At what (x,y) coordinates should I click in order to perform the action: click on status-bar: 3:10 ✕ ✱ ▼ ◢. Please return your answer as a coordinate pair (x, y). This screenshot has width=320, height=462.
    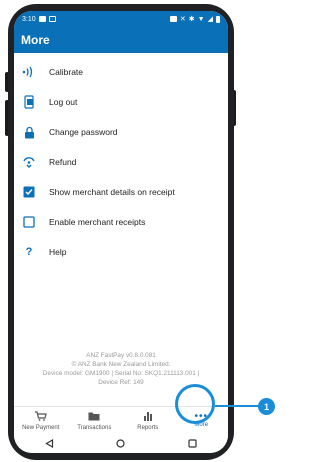
    Looking at the image, I should click on (121, 19).